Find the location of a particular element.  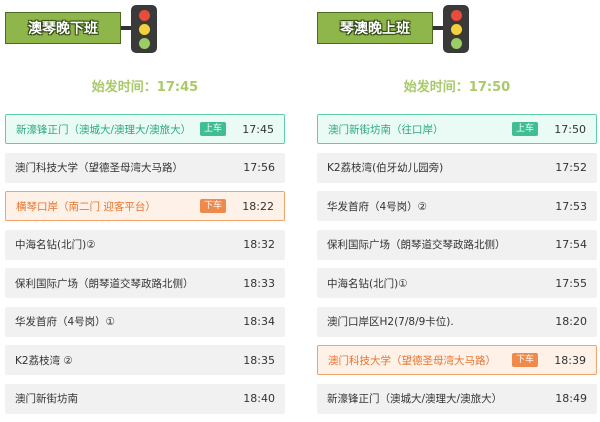

stop-row: 澳门新街坊南 18:40 is located at coordinates (145, 398).